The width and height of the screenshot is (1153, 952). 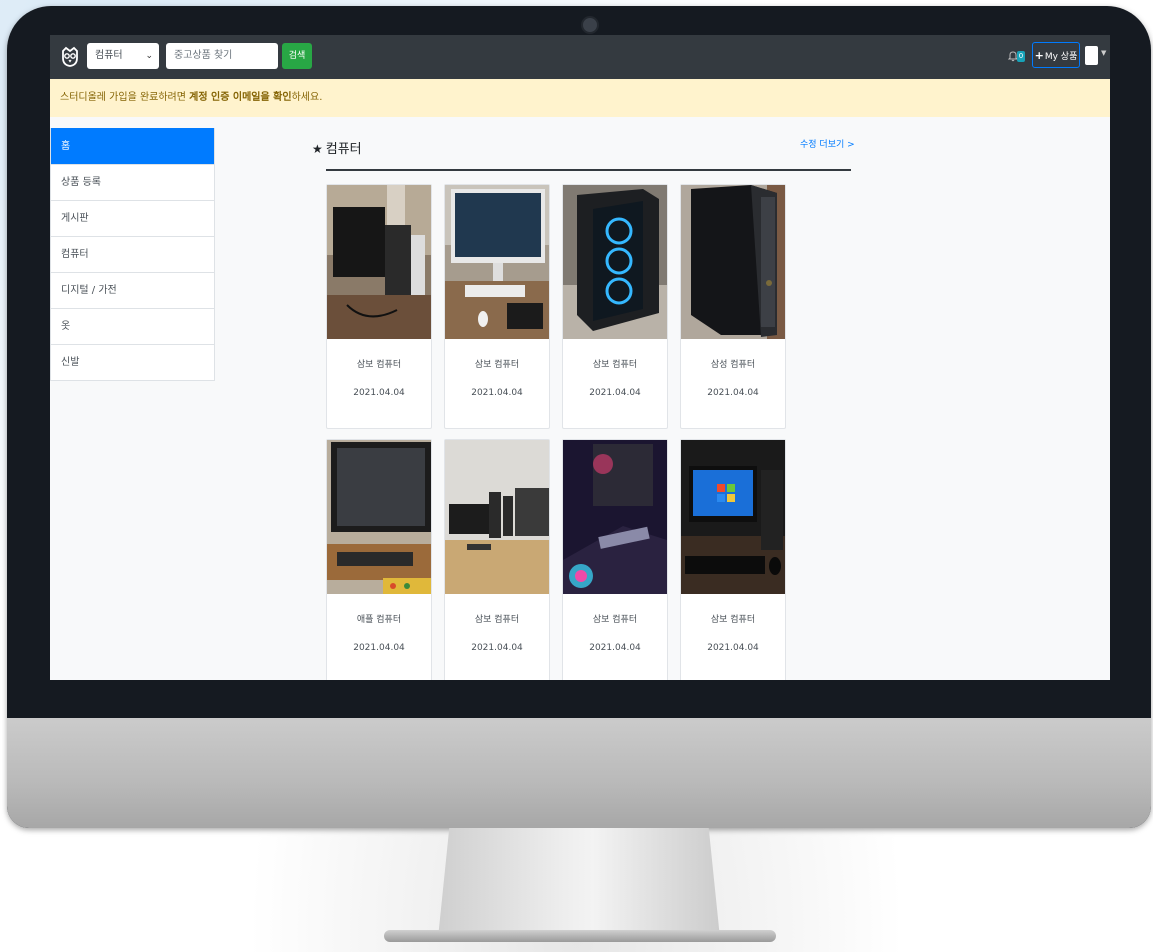 What do you see at coordinates (132, 290) in the screenshot?
I see `sidebar-item-digital: 디지털 / 가전` at bounding box center [132, 290].